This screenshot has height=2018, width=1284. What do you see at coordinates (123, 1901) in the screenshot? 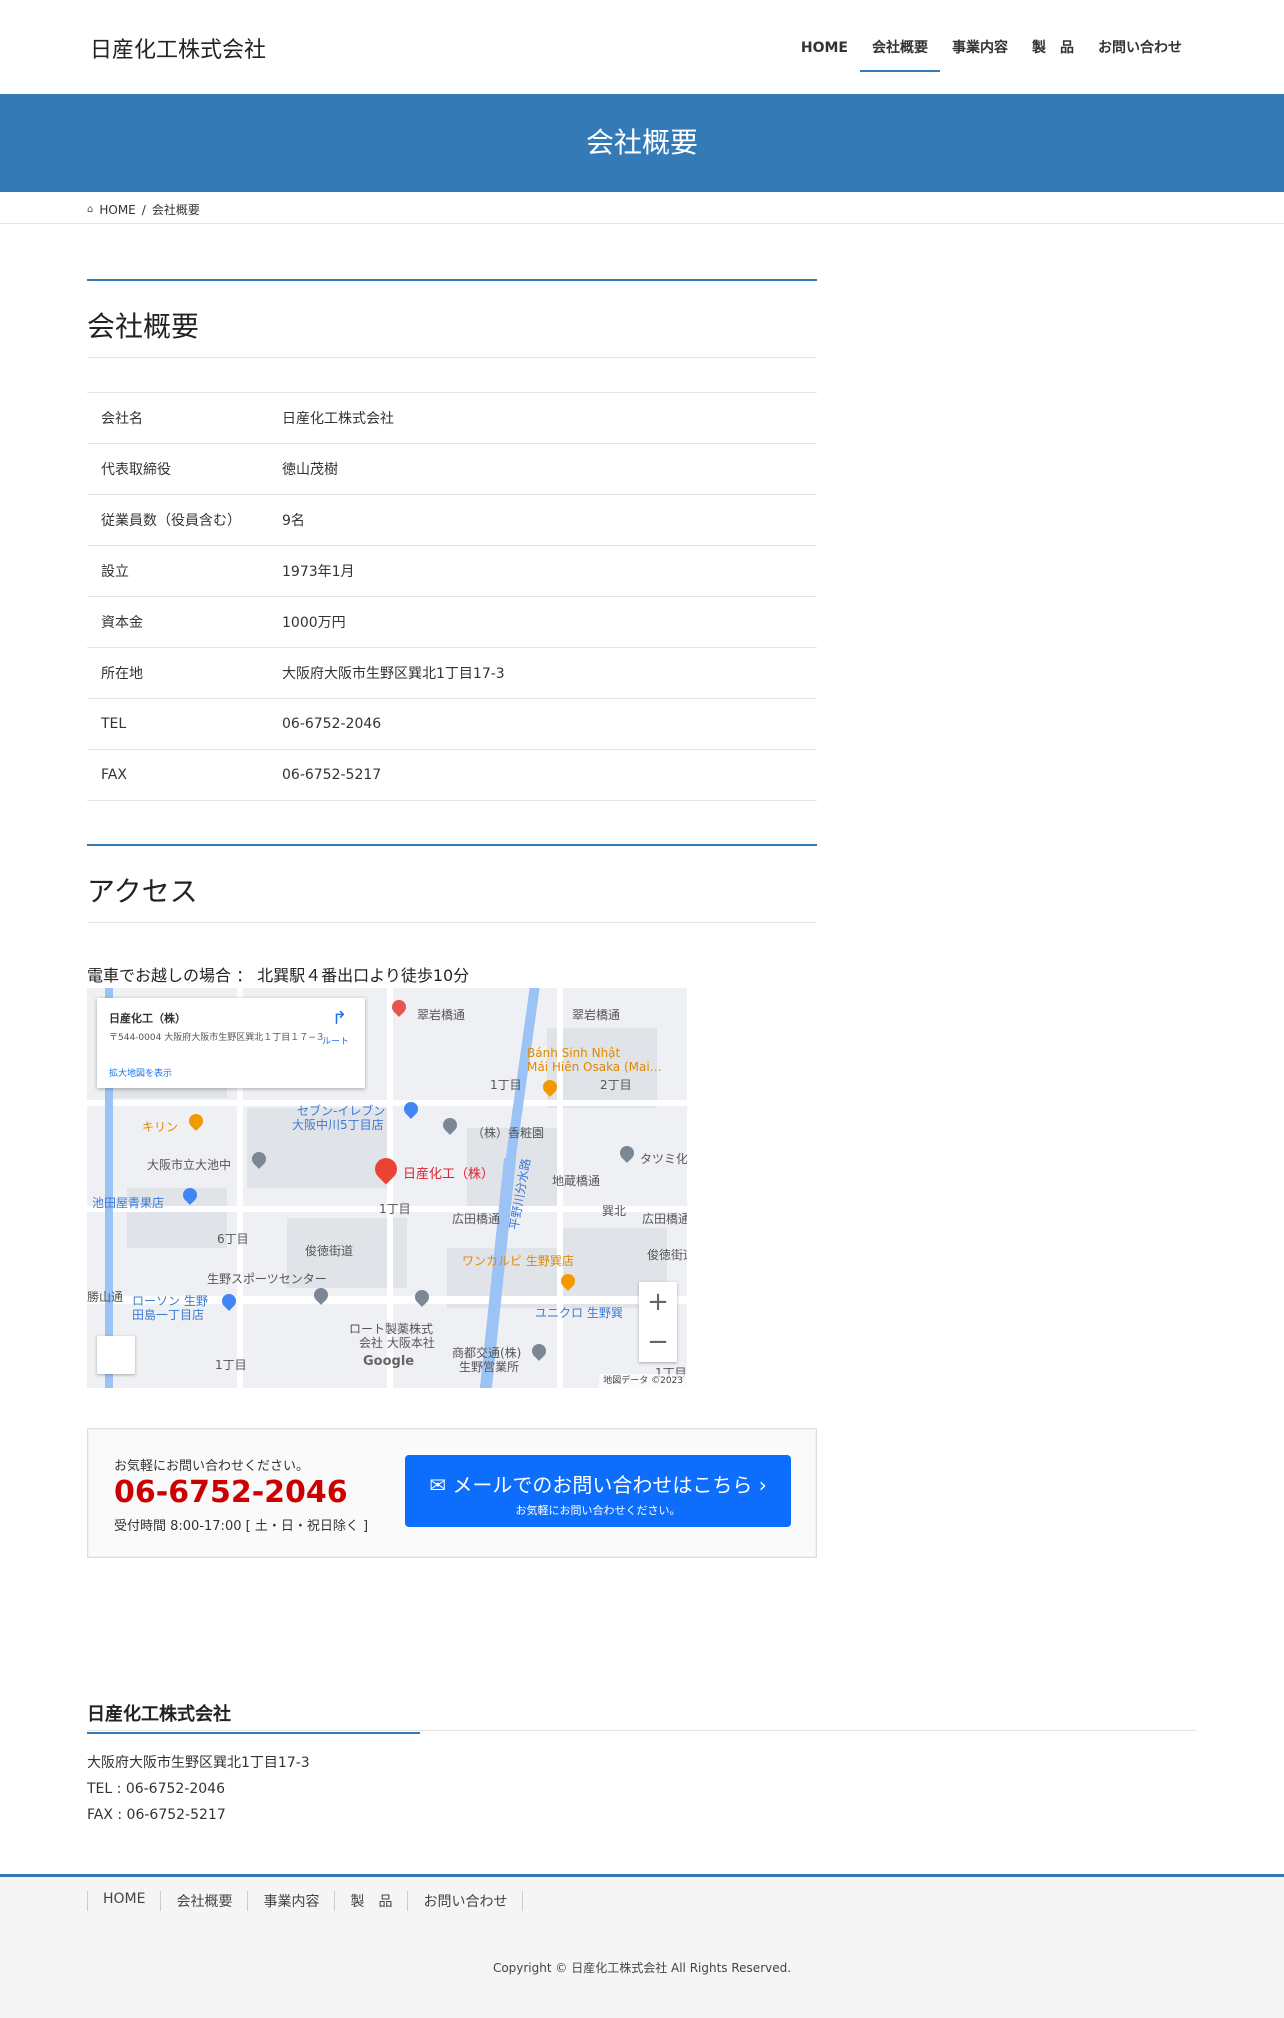
I see `footer-nav-home: HOME` at bounding box center [123, 1901].